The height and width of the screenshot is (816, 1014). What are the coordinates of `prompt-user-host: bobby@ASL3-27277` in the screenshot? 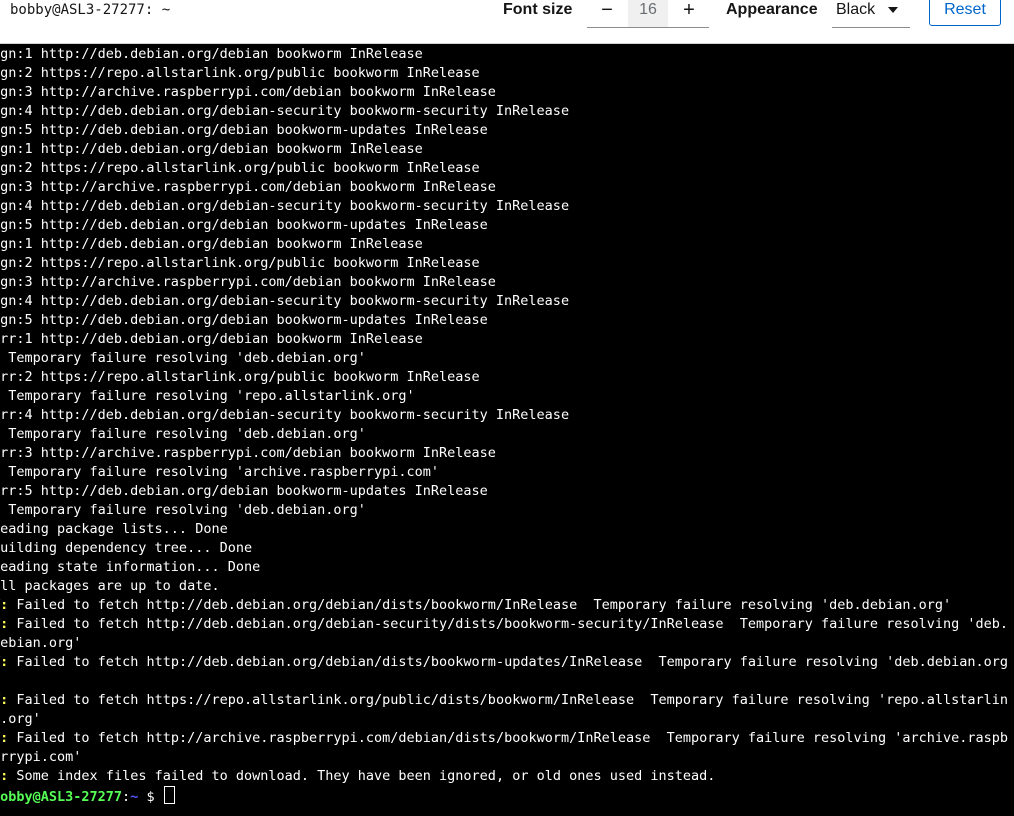 It's located at (61, 797).